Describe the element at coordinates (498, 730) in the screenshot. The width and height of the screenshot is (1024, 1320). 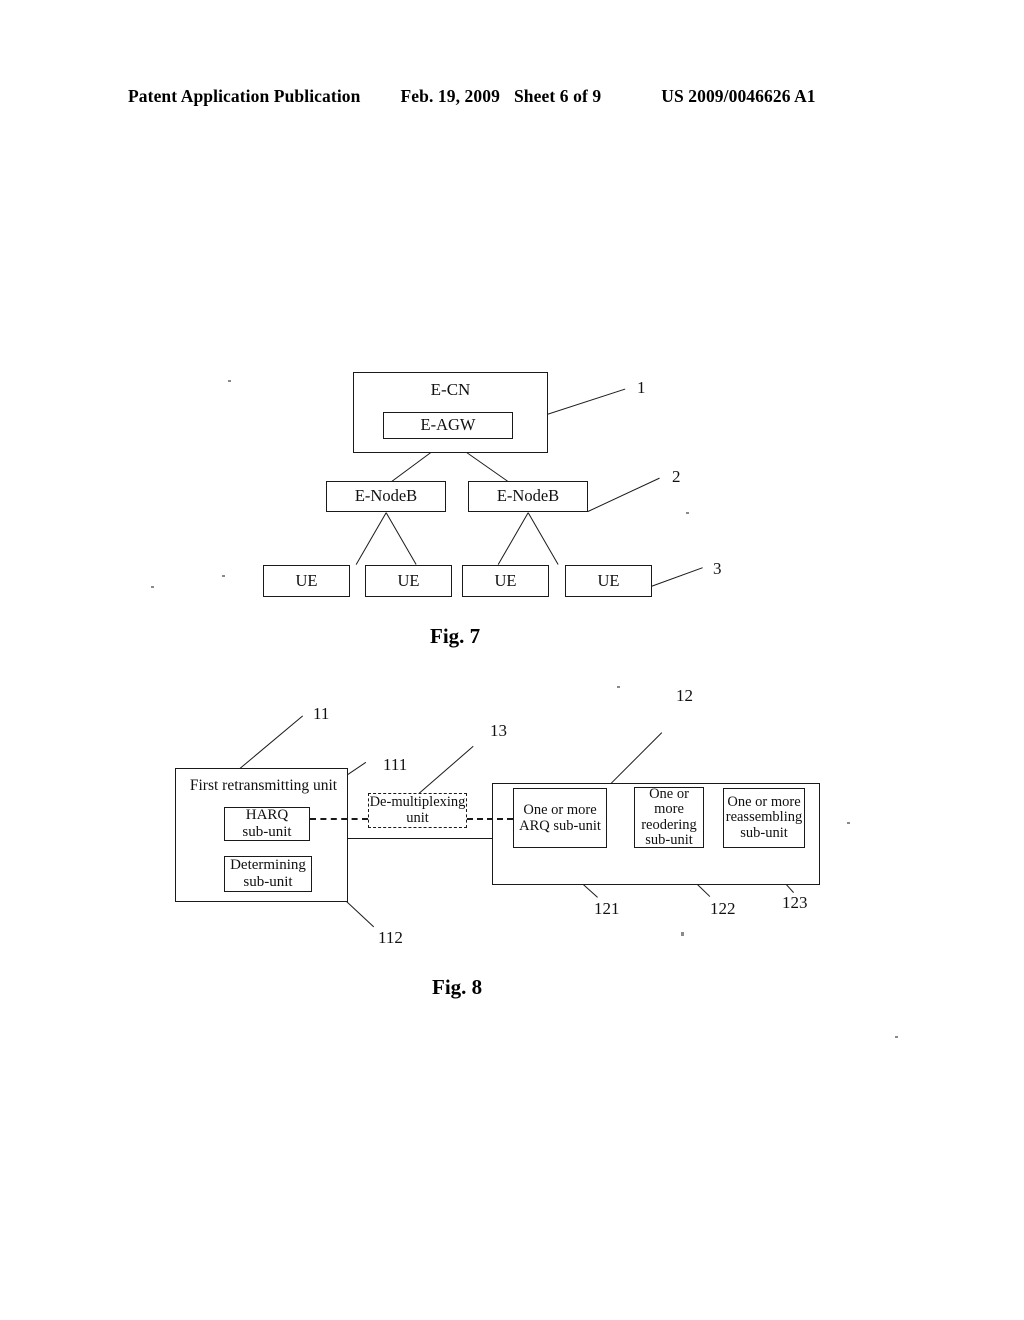
I see `fig8-ref-number-13: 13` at that location.